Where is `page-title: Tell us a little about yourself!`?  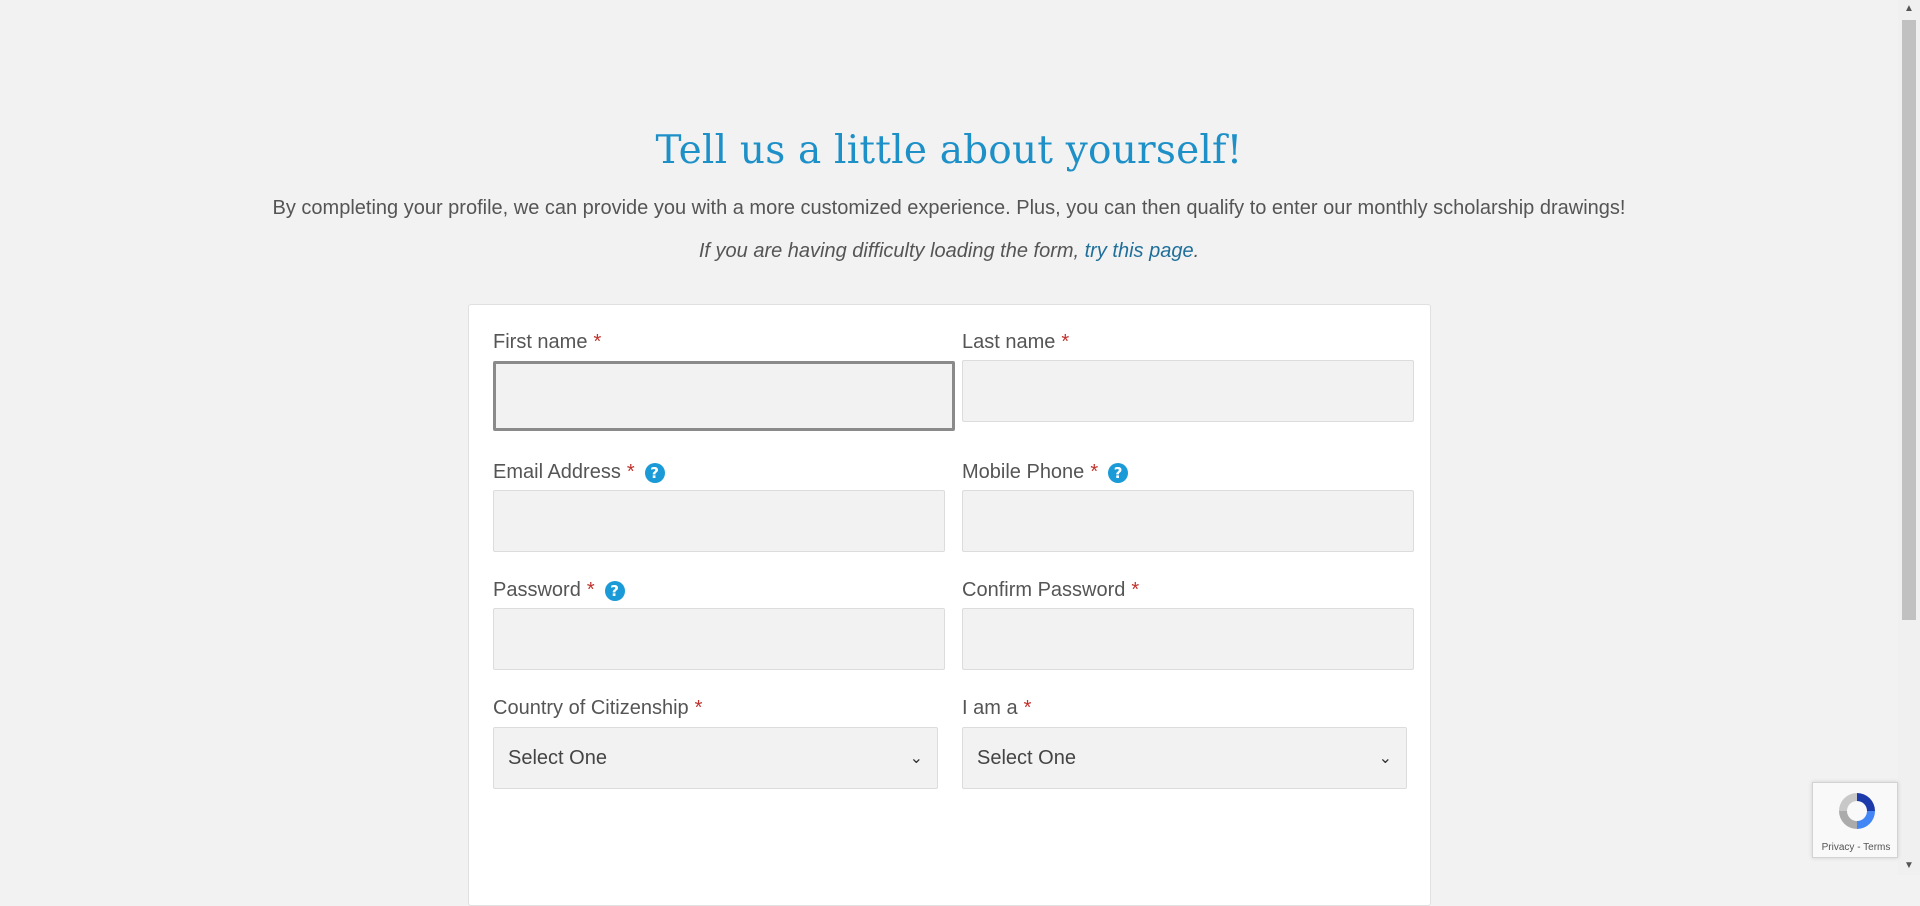 page-title: Tell us a little about yourself! is located at coordinates (949, 150).